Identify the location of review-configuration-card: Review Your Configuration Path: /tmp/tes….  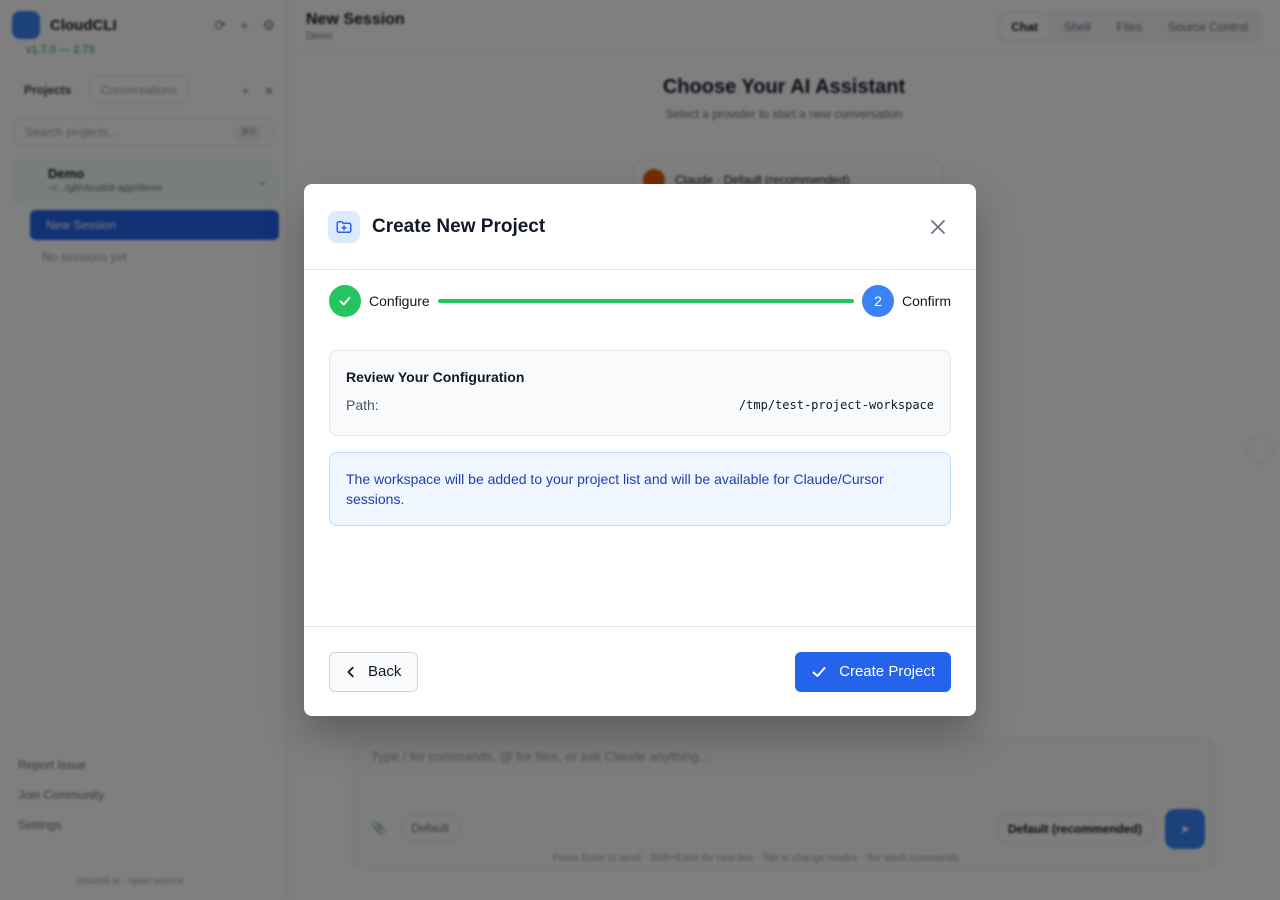
(640, 393).